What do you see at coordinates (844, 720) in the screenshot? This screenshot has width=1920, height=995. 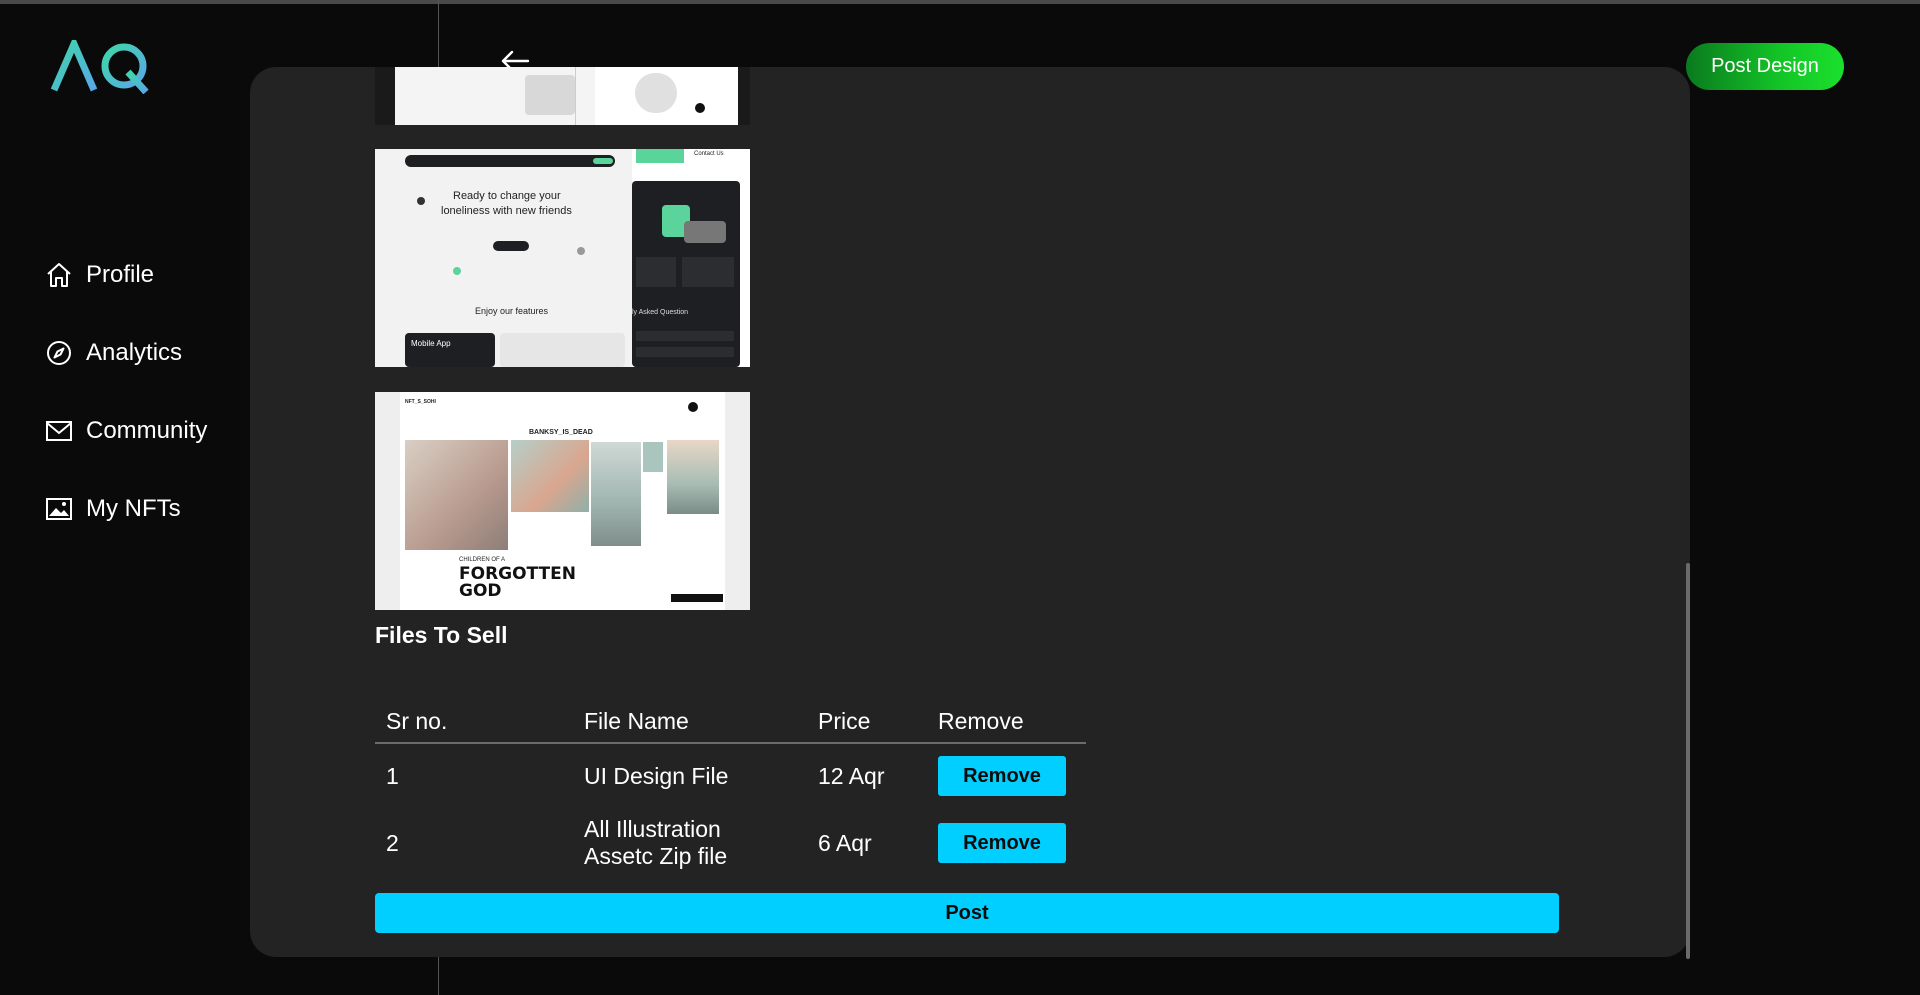 I see `column-header-price: Price` at bounding box center [844, 720].